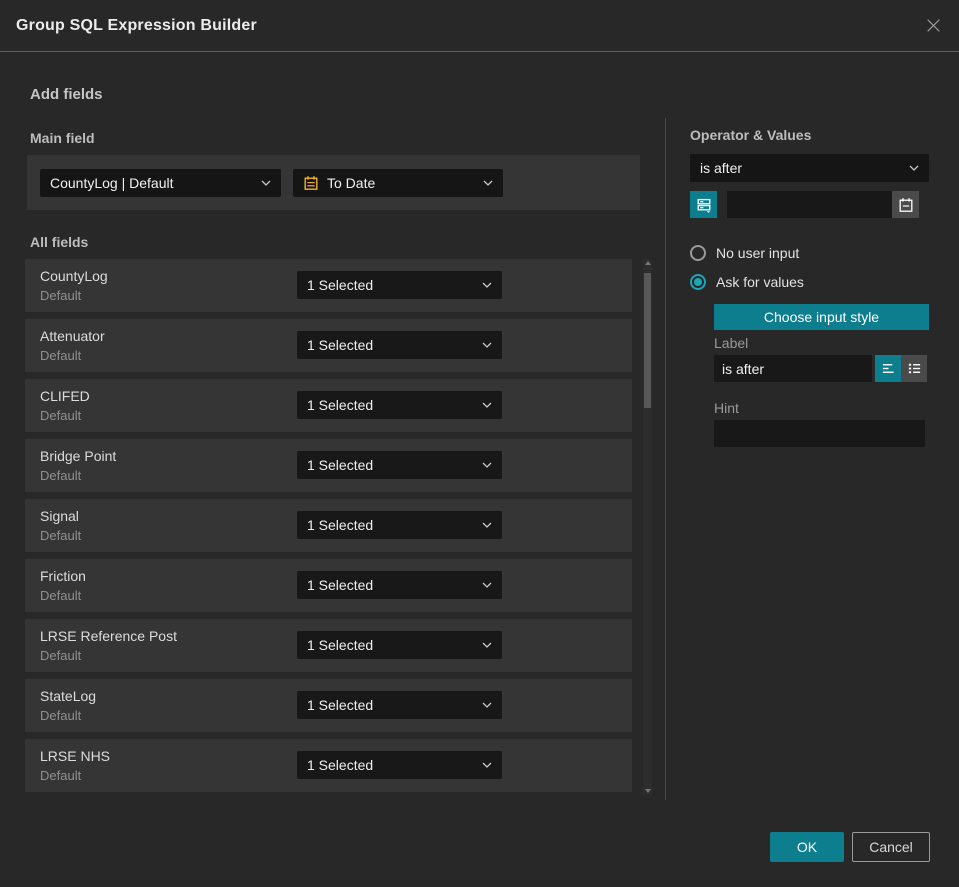  I want to click on align-left-icon, so click(888, 368).